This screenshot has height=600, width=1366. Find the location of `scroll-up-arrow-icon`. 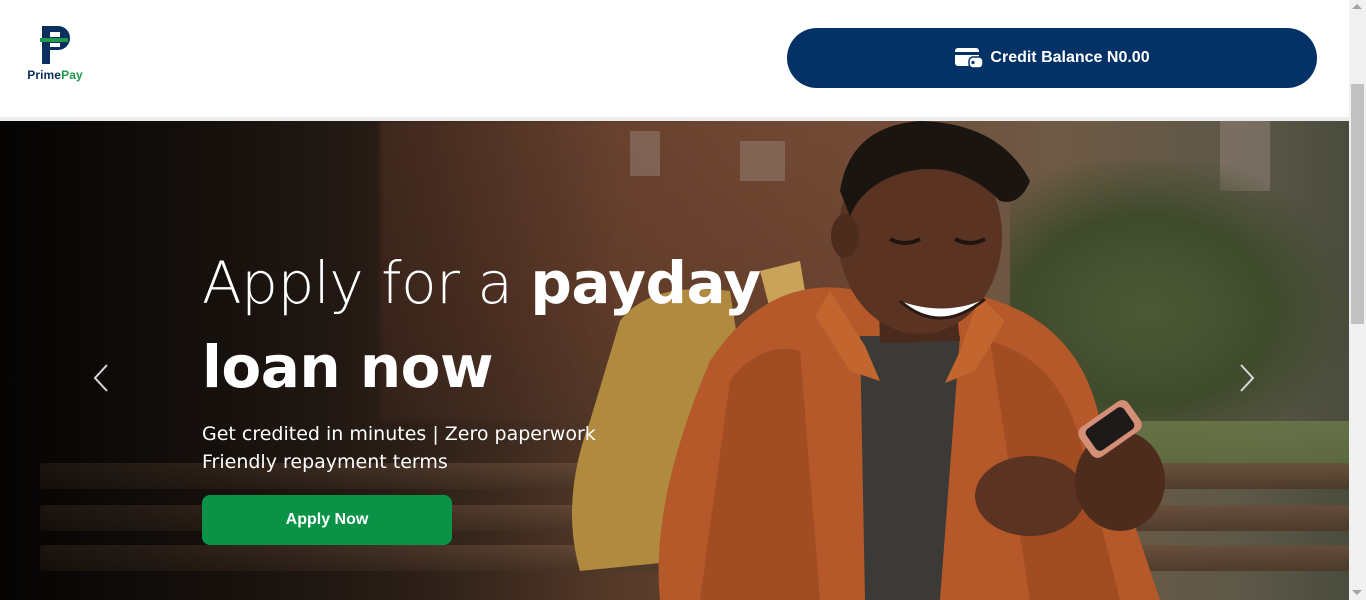

scroll-up-arrow-icon is located at coordinates (1357, 6).